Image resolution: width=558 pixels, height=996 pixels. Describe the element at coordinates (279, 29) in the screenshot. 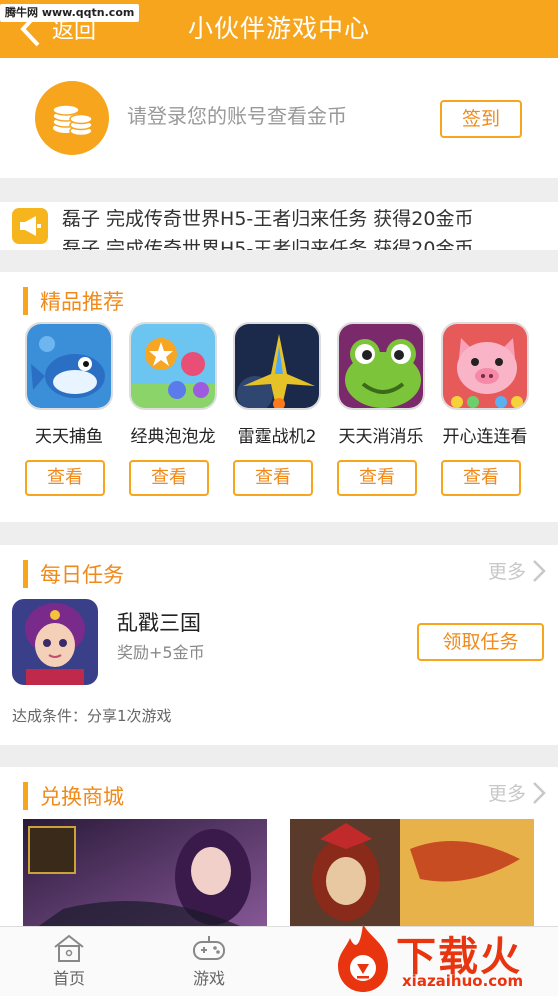

I see `top-bar: 返回 小伙伴游戏中心 腾牛网 www.qqtn.com` at that location.